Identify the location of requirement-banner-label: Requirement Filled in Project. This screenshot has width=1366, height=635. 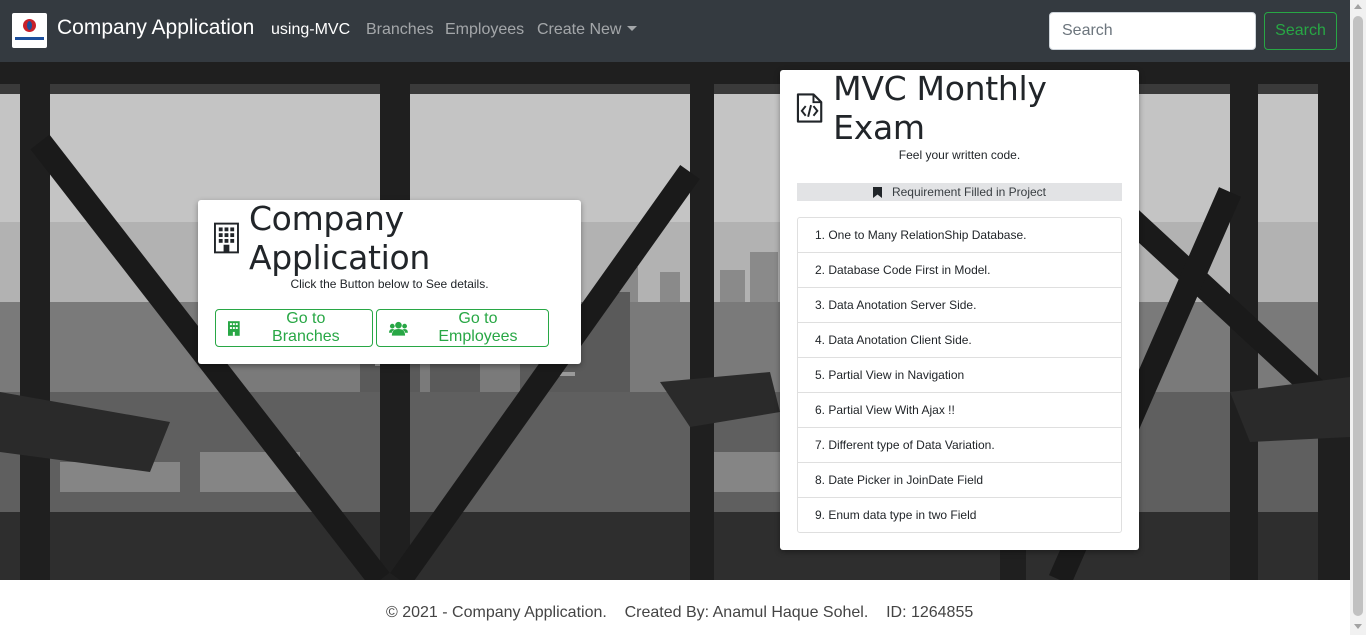
(969, 192).